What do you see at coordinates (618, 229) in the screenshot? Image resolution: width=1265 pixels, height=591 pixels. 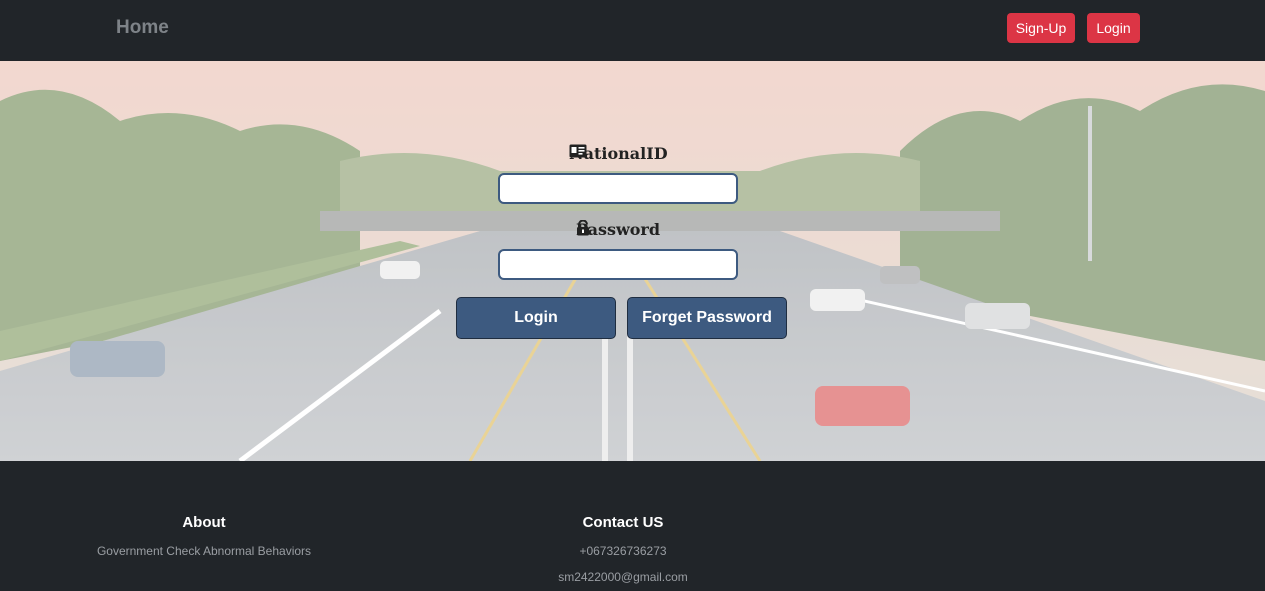 I see `password-label: Password` at bounding box center [618, 229].